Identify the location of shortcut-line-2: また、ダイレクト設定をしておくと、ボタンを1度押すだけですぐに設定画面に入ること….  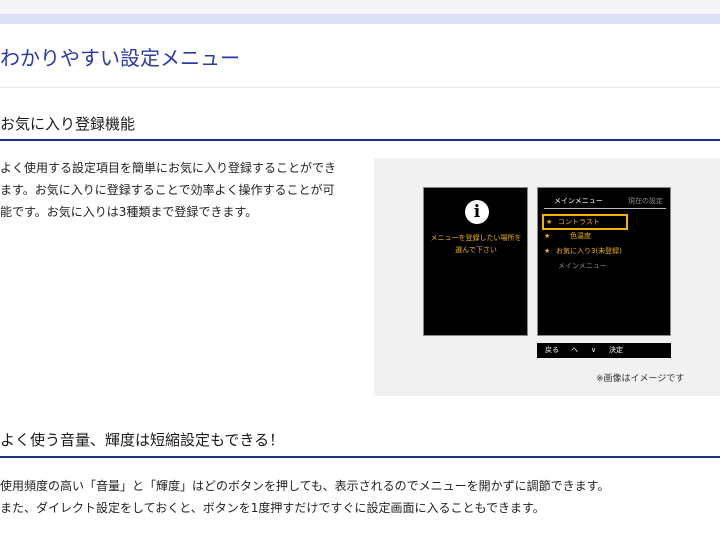
(272, 508).